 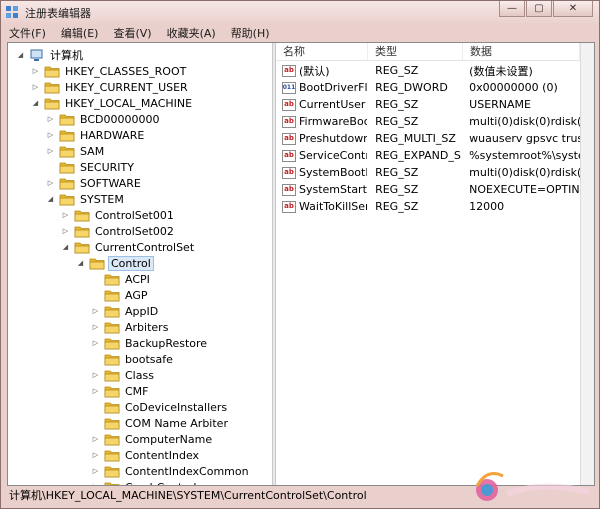 I want to click on close-button: ✕, so click(x=573, y=9).